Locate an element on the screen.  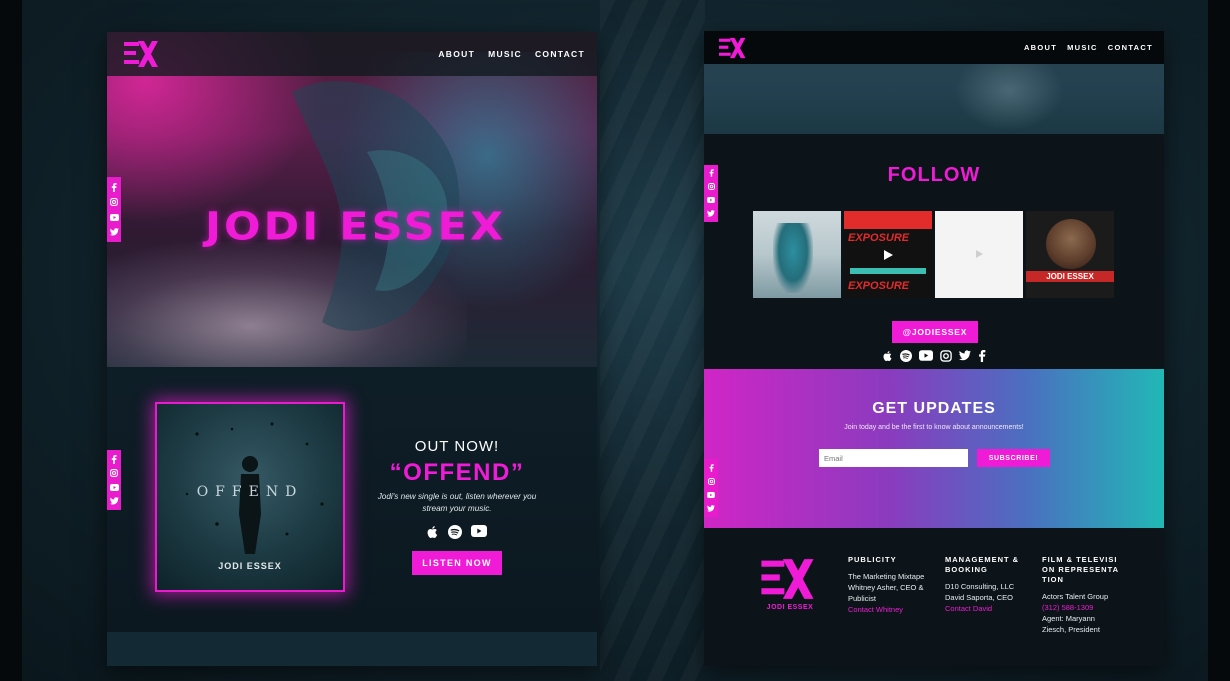
listen-now-button: LISTEN NOW is located at coordinates (457, 563).